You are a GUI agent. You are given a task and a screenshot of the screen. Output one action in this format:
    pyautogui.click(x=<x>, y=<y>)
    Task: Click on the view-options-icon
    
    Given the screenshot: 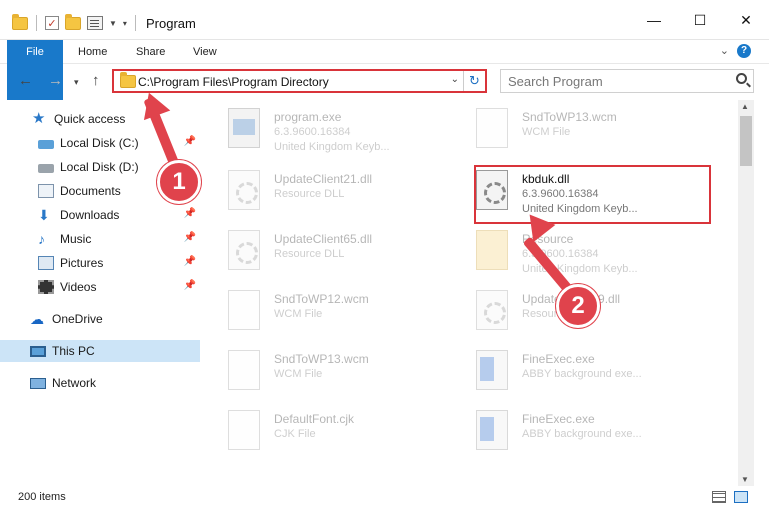 What is the action you would take?
    pyautogui.click(x=95, y=23)
    